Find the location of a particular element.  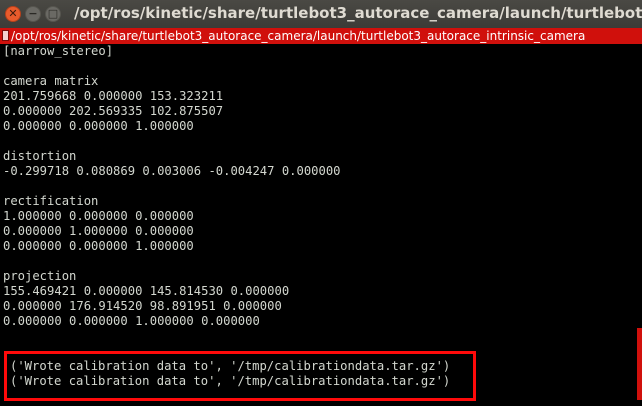

highlight-box is located at coordinates (240, 376).